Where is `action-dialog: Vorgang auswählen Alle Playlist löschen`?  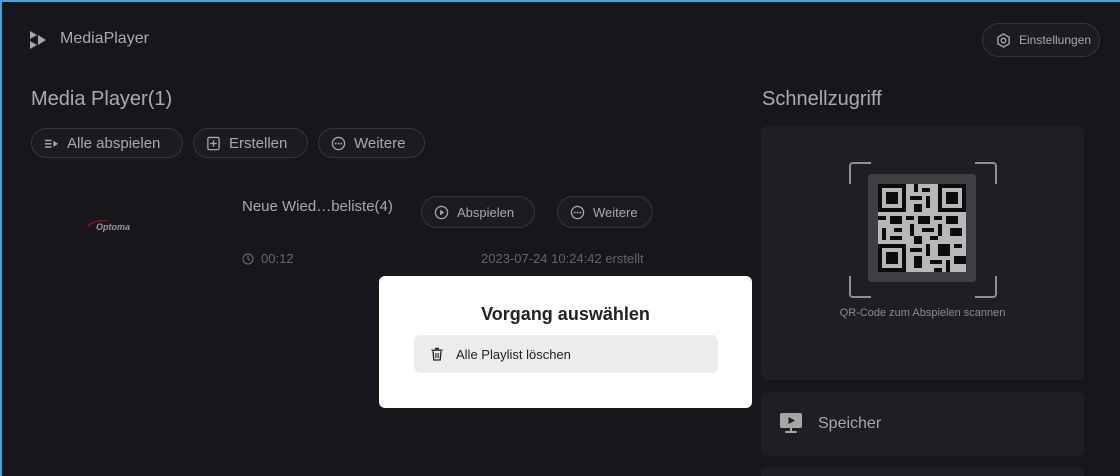
action-dialog: Vorgang auswählen Alle Playlist löschen is located at coordinates (565, 342).